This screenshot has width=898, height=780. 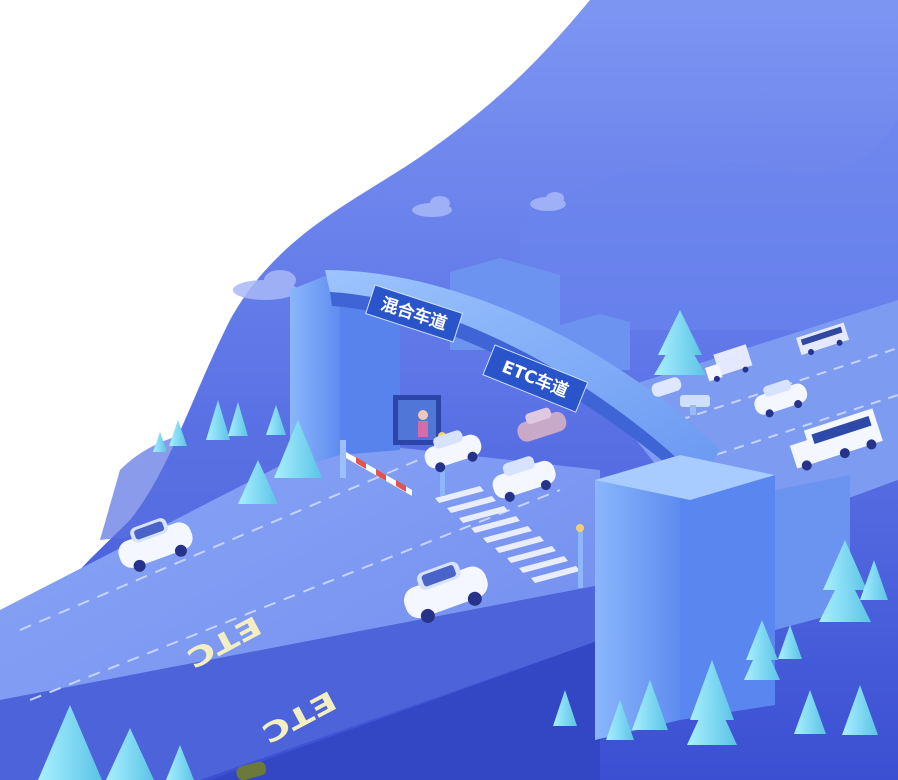 I want to click on toll-booth-icon, so click(x=417, y=420).